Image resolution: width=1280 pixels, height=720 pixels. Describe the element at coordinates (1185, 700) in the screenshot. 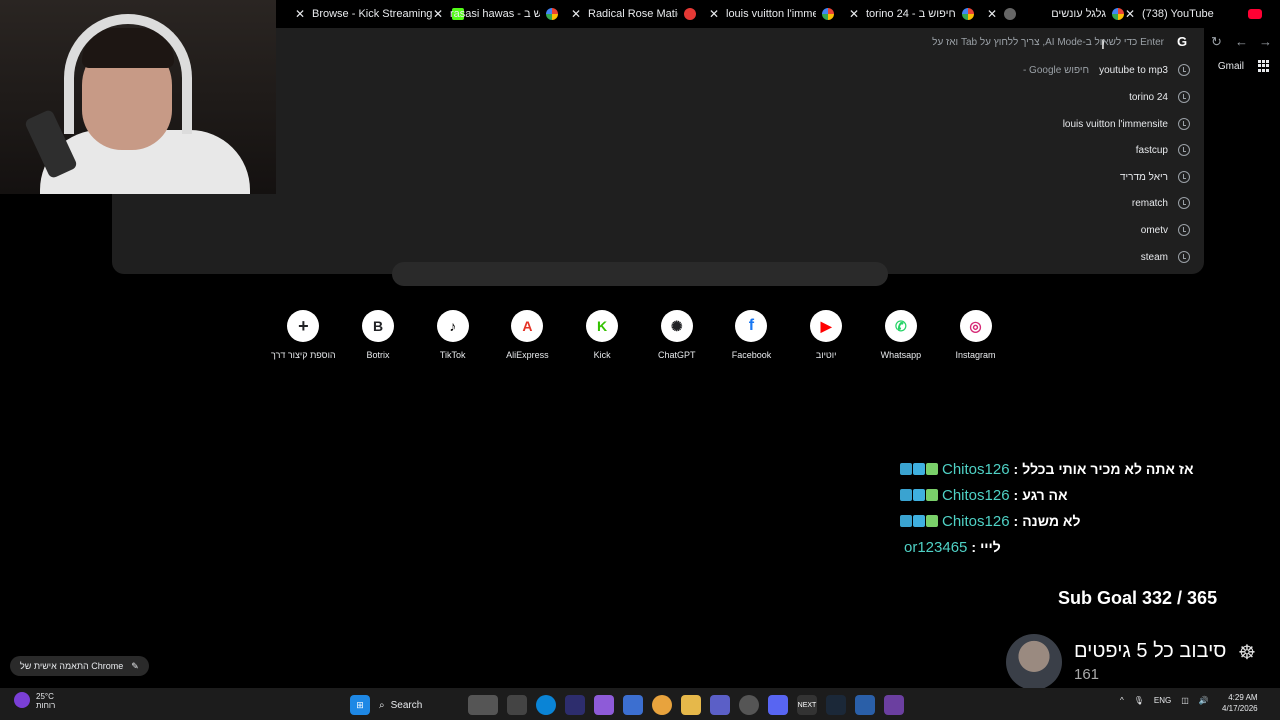

I see `network-icon: ◫` at that location.